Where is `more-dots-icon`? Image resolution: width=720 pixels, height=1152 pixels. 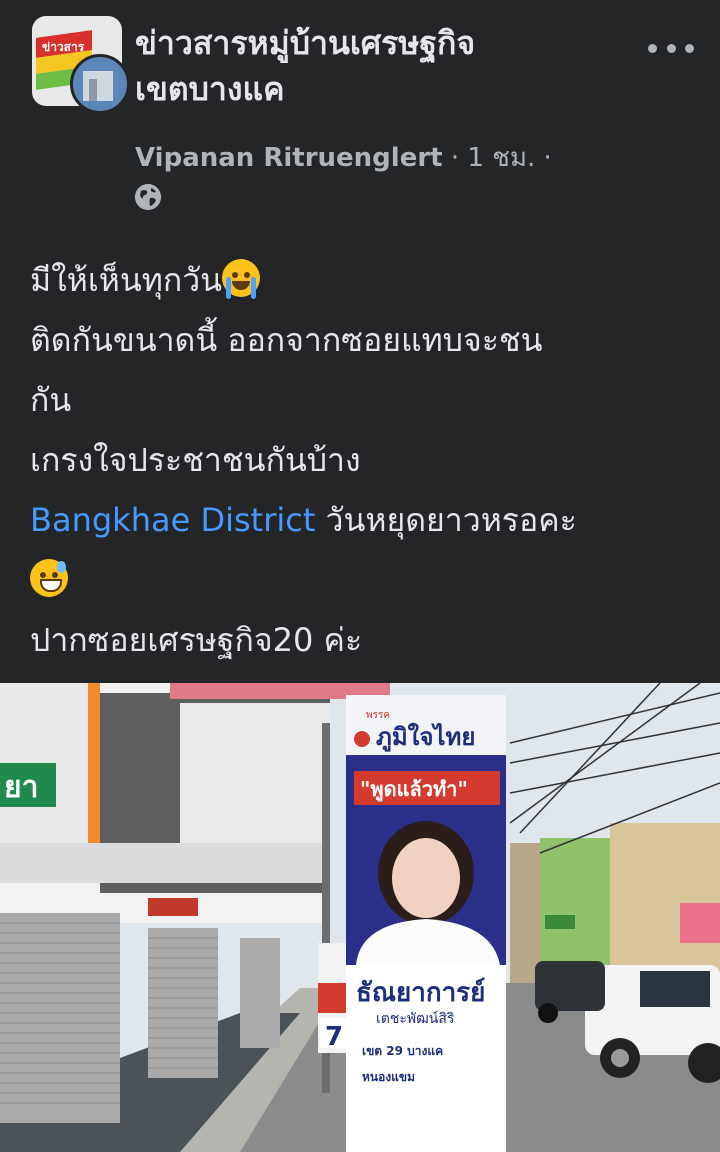
more-dots-icon is located at coordinates (671, 48).